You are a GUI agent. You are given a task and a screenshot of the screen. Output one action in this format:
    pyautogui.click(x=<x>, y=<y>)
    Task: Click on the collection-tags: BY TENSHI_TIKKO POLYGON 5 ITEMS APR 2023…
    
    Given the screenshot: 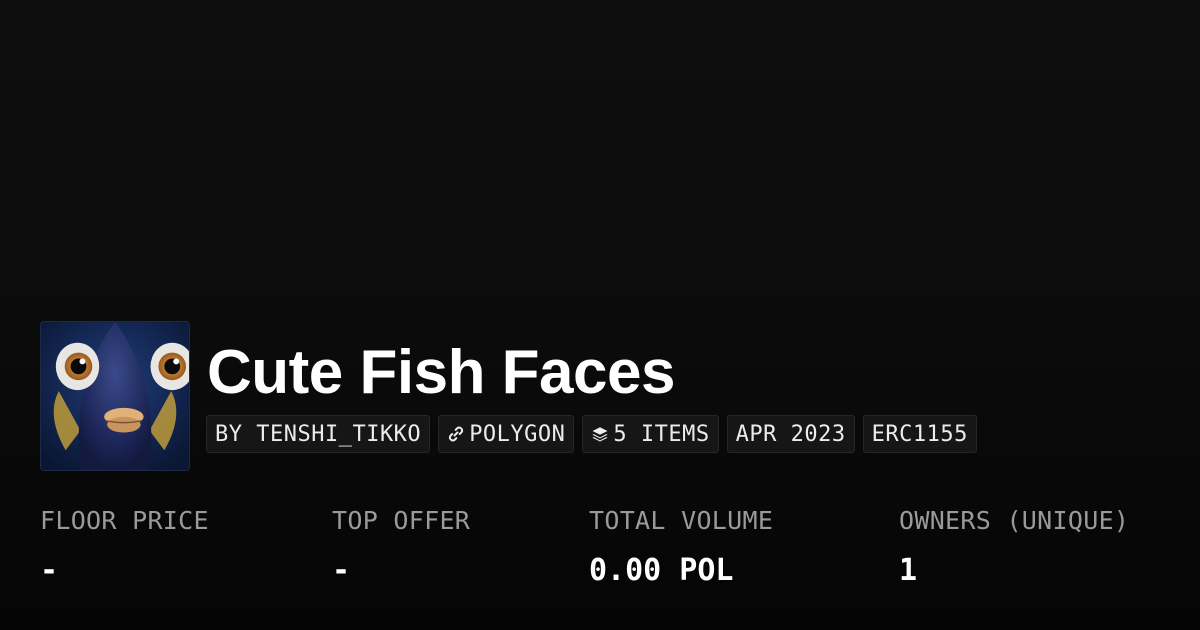 What is the action you would take?
    pyautogui.click(x=591, y=434)
    